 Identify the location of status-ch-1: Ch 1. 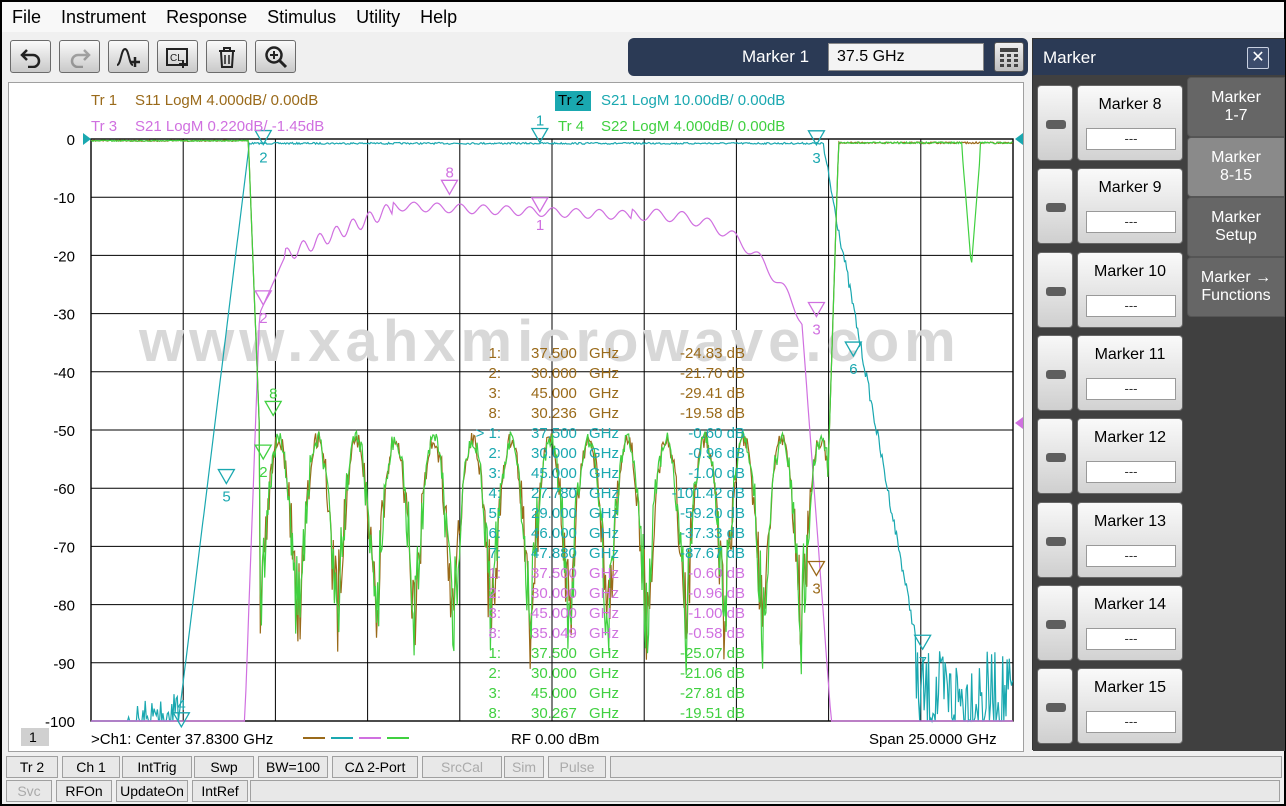
(91, 767).